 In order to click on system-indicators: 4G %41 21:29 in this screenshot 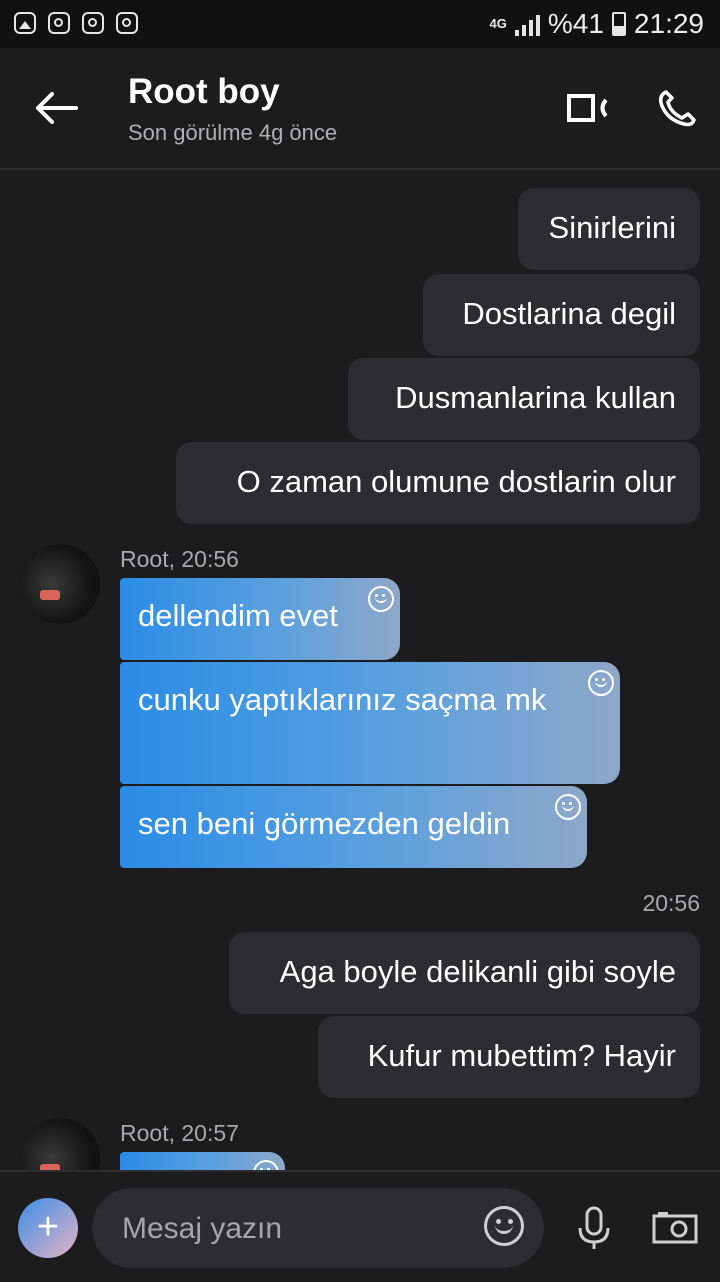, I will do `click(597, 24)`.